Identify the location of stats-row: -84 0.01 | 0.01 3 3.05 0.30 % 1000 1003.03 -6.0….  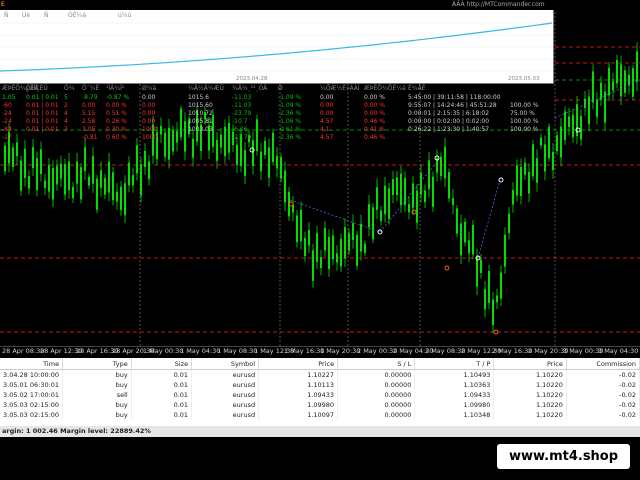
(276, 130).